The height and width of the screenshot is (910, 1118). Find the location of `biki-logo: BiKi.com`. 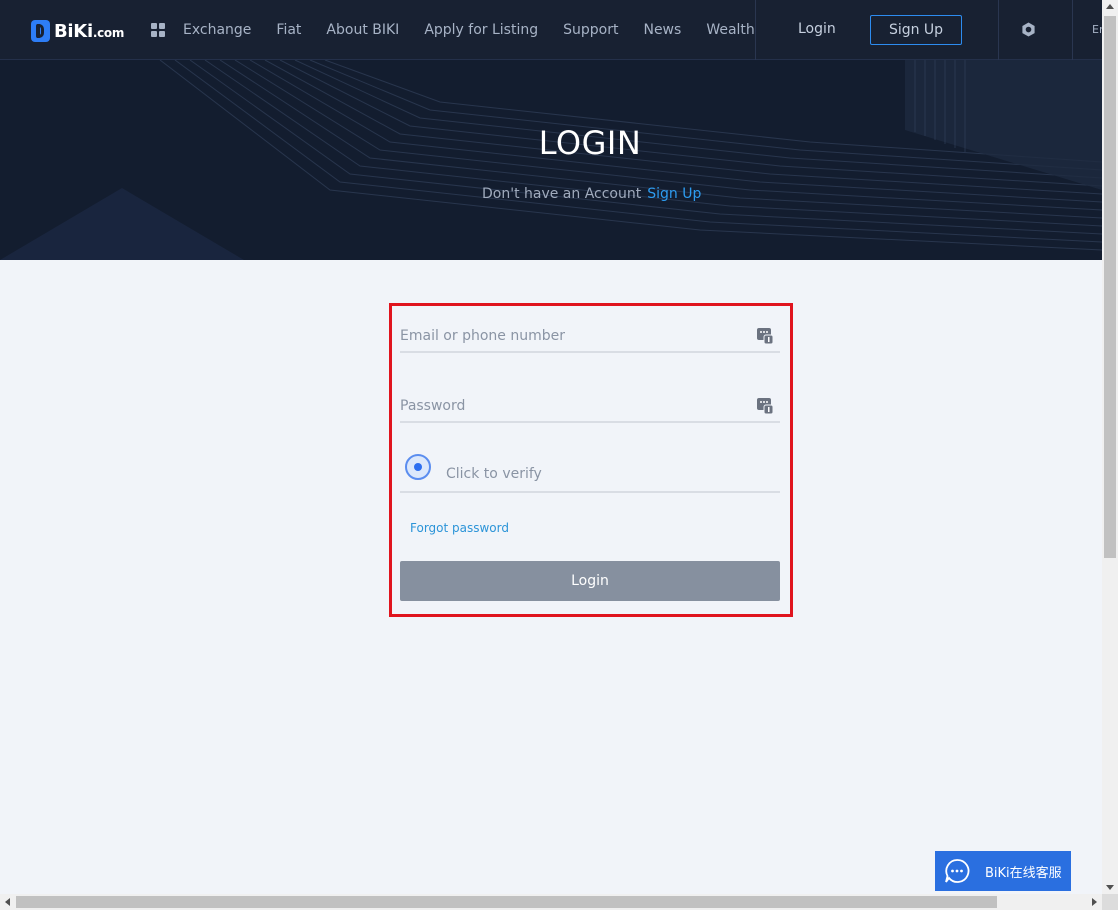

biki-logo: BiKi.com is located at coordinates (77, 31).